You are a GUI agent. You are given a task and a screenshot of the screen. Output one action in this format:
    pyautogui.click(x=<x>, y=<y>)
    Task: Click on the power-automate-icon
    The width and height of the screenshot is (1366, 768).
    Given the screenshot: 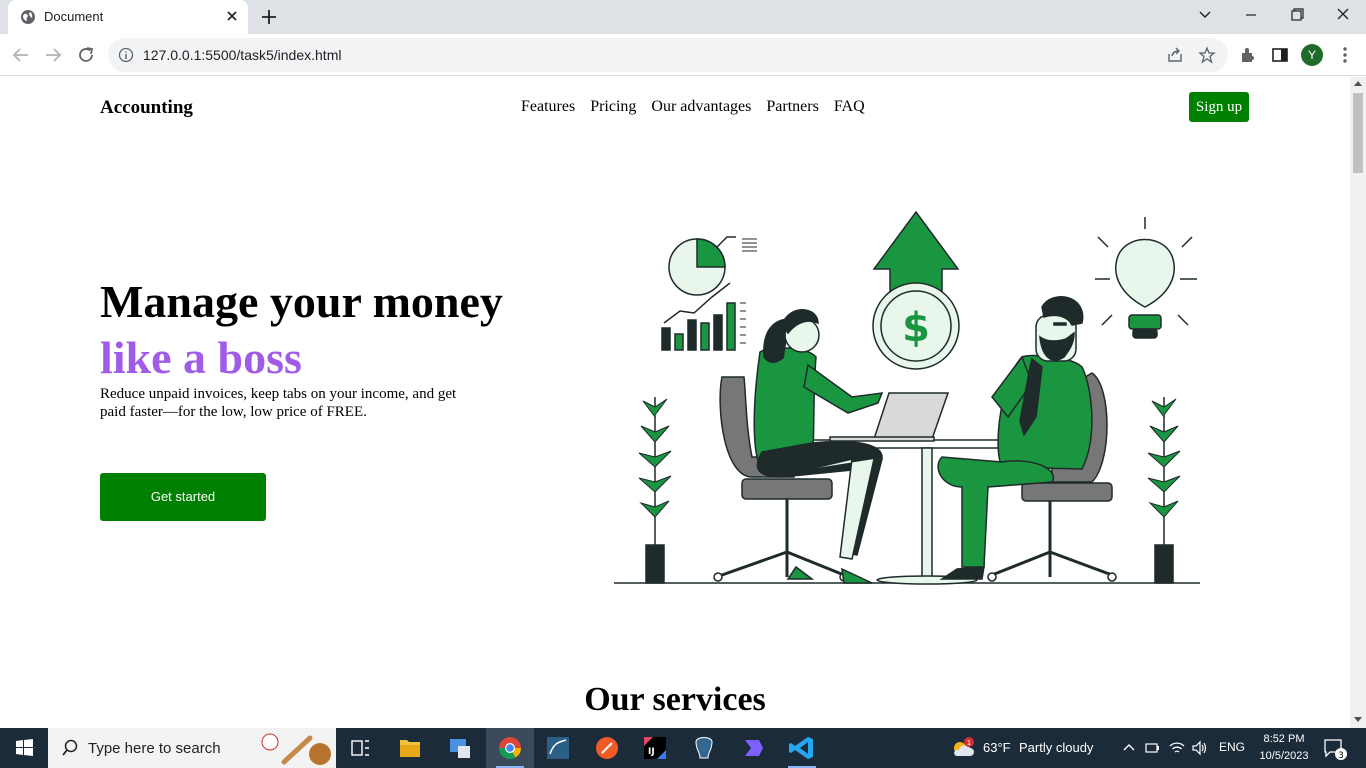 What is the action you would take?
    pyautogui.click(x=753, y=748)
    